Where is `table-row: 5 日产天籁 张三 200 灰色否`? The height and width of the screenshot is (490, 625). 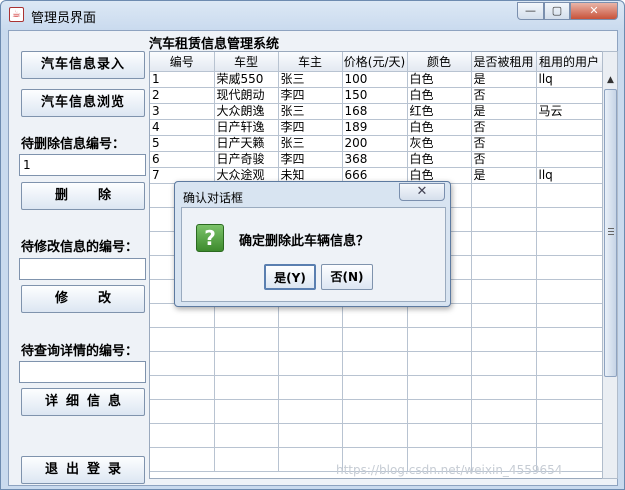 table-row: 5 日产天籁 张三 200 灰色否 is located at coordinates (376, 143).